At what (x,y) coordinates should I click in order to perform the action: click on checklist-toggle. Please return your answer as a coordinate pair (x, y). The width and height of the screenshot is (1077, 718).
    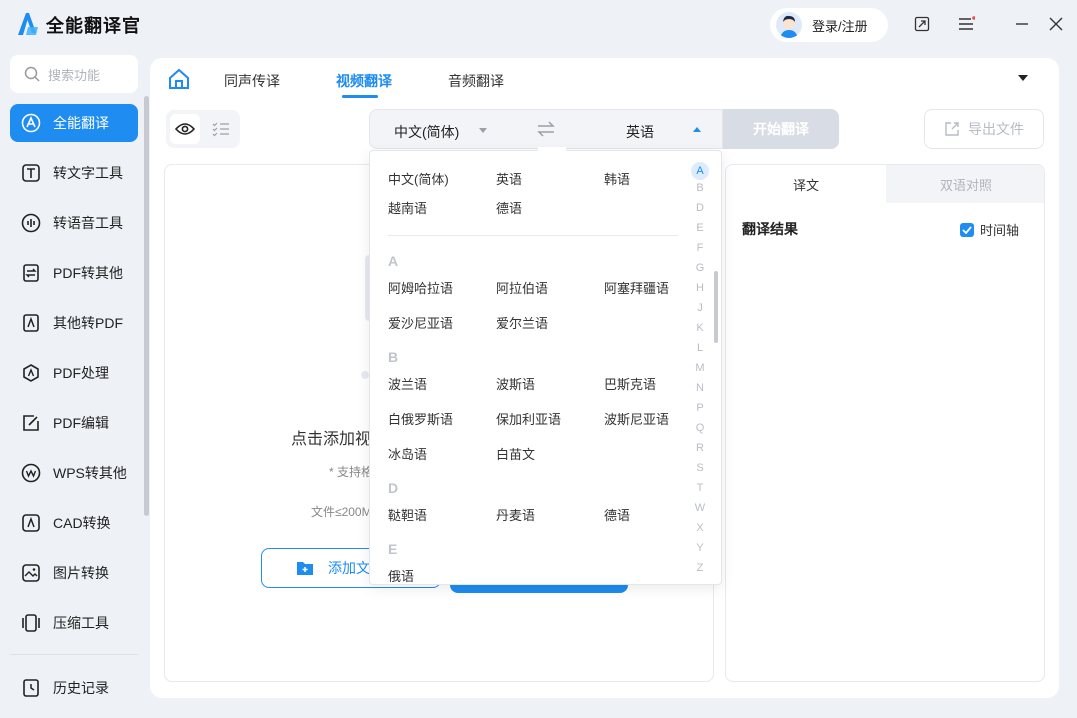
    Looking at the image, I should click on (221, 129).